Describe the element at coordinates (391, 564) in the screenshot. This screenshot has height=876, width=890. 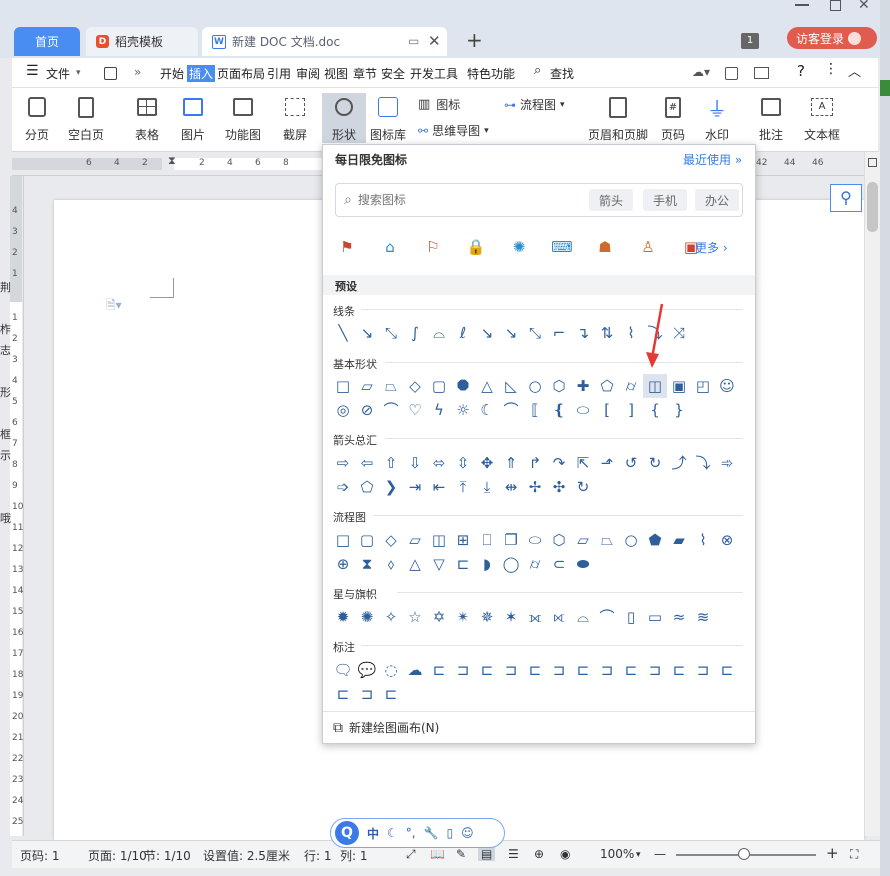
I see `sort-icon: ⬨` at that location.